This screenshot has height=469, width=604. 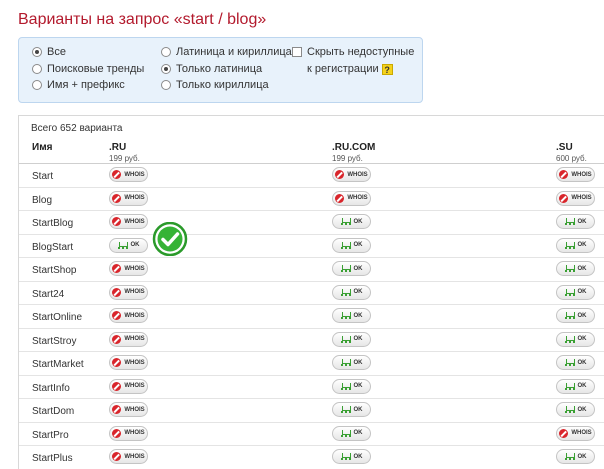 What do you see at coordinates (88, 69) in the screenshot?
I see `scope-option-trends: Поисковые тренды` at bounding box center [88, 69].